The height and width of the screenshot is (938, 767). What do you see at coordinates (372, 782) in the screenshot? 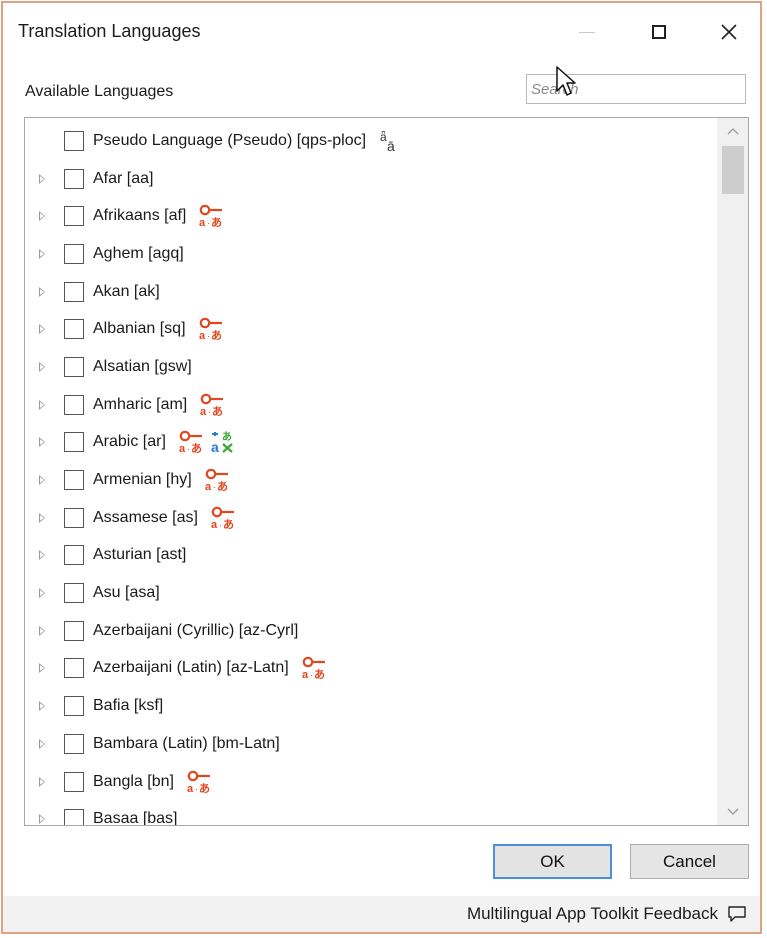
I see `language-row: Bangla [bn] a · あ` at bounding box center [372, 782].